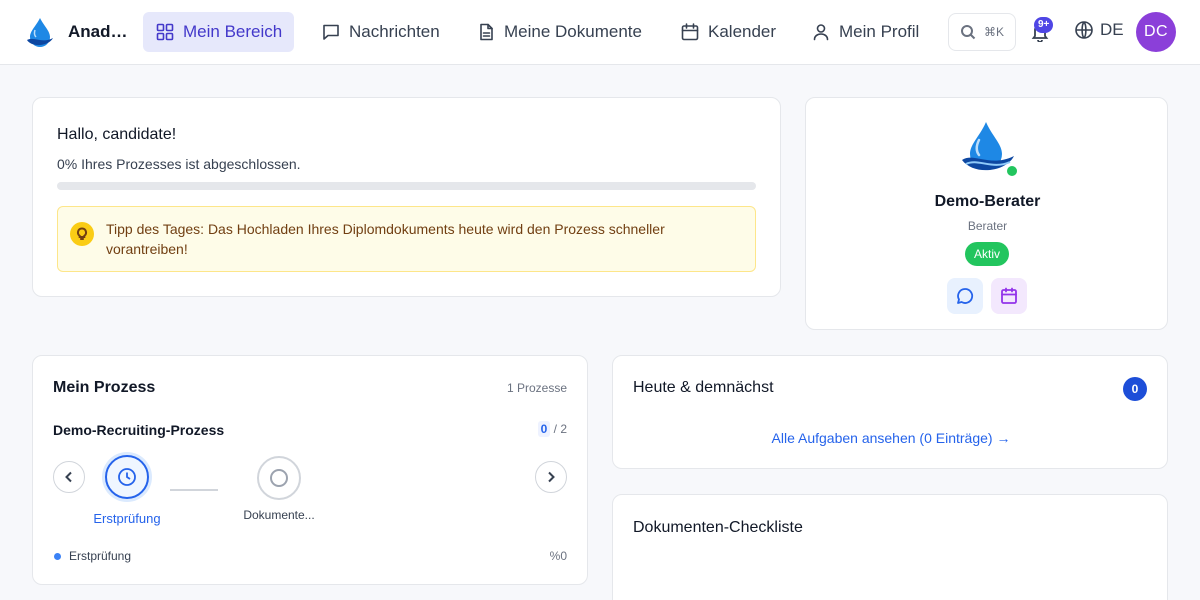 The image size is (1200, 600). I want to click on process-card-title: Mein Prozess, so click(104, 387).